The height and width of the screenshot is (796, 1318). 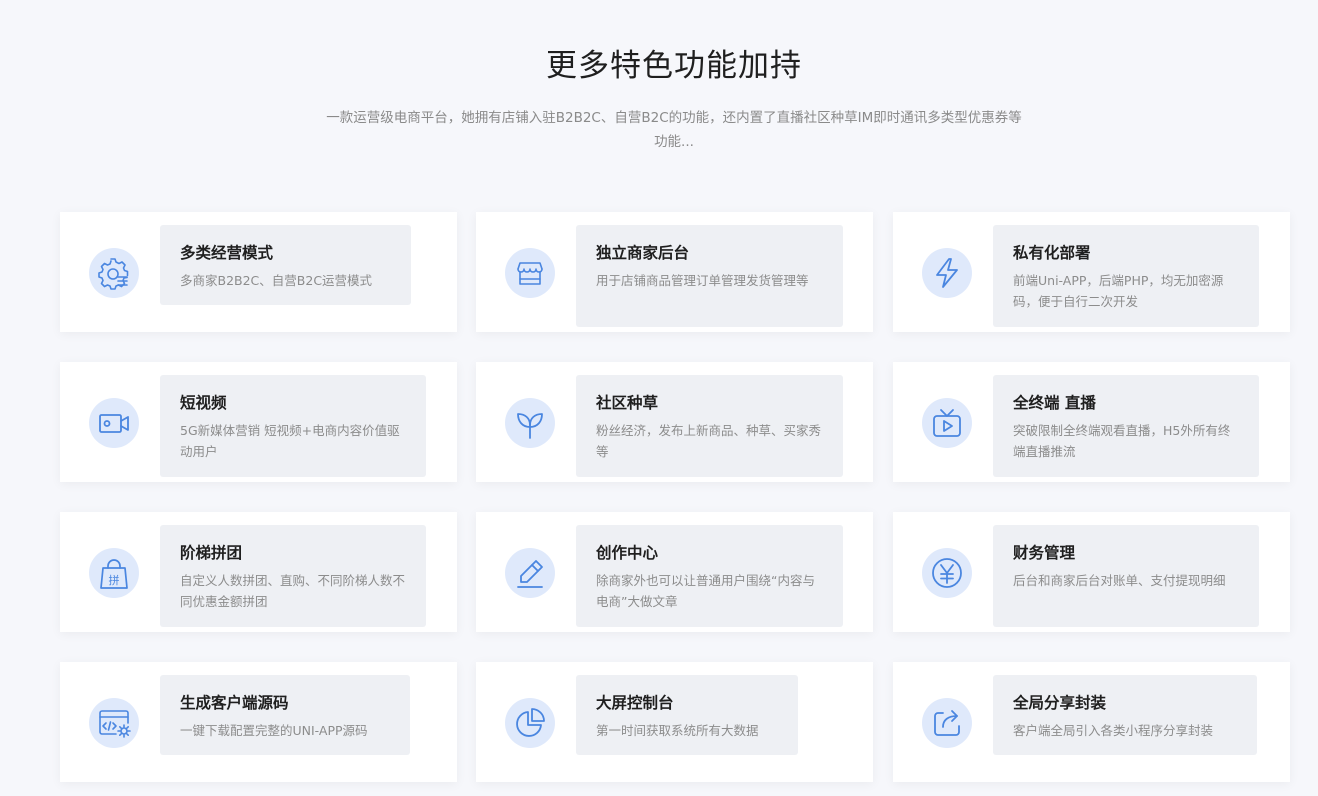 I want to click on svg-text: 拼, so click(x=114, y=580).